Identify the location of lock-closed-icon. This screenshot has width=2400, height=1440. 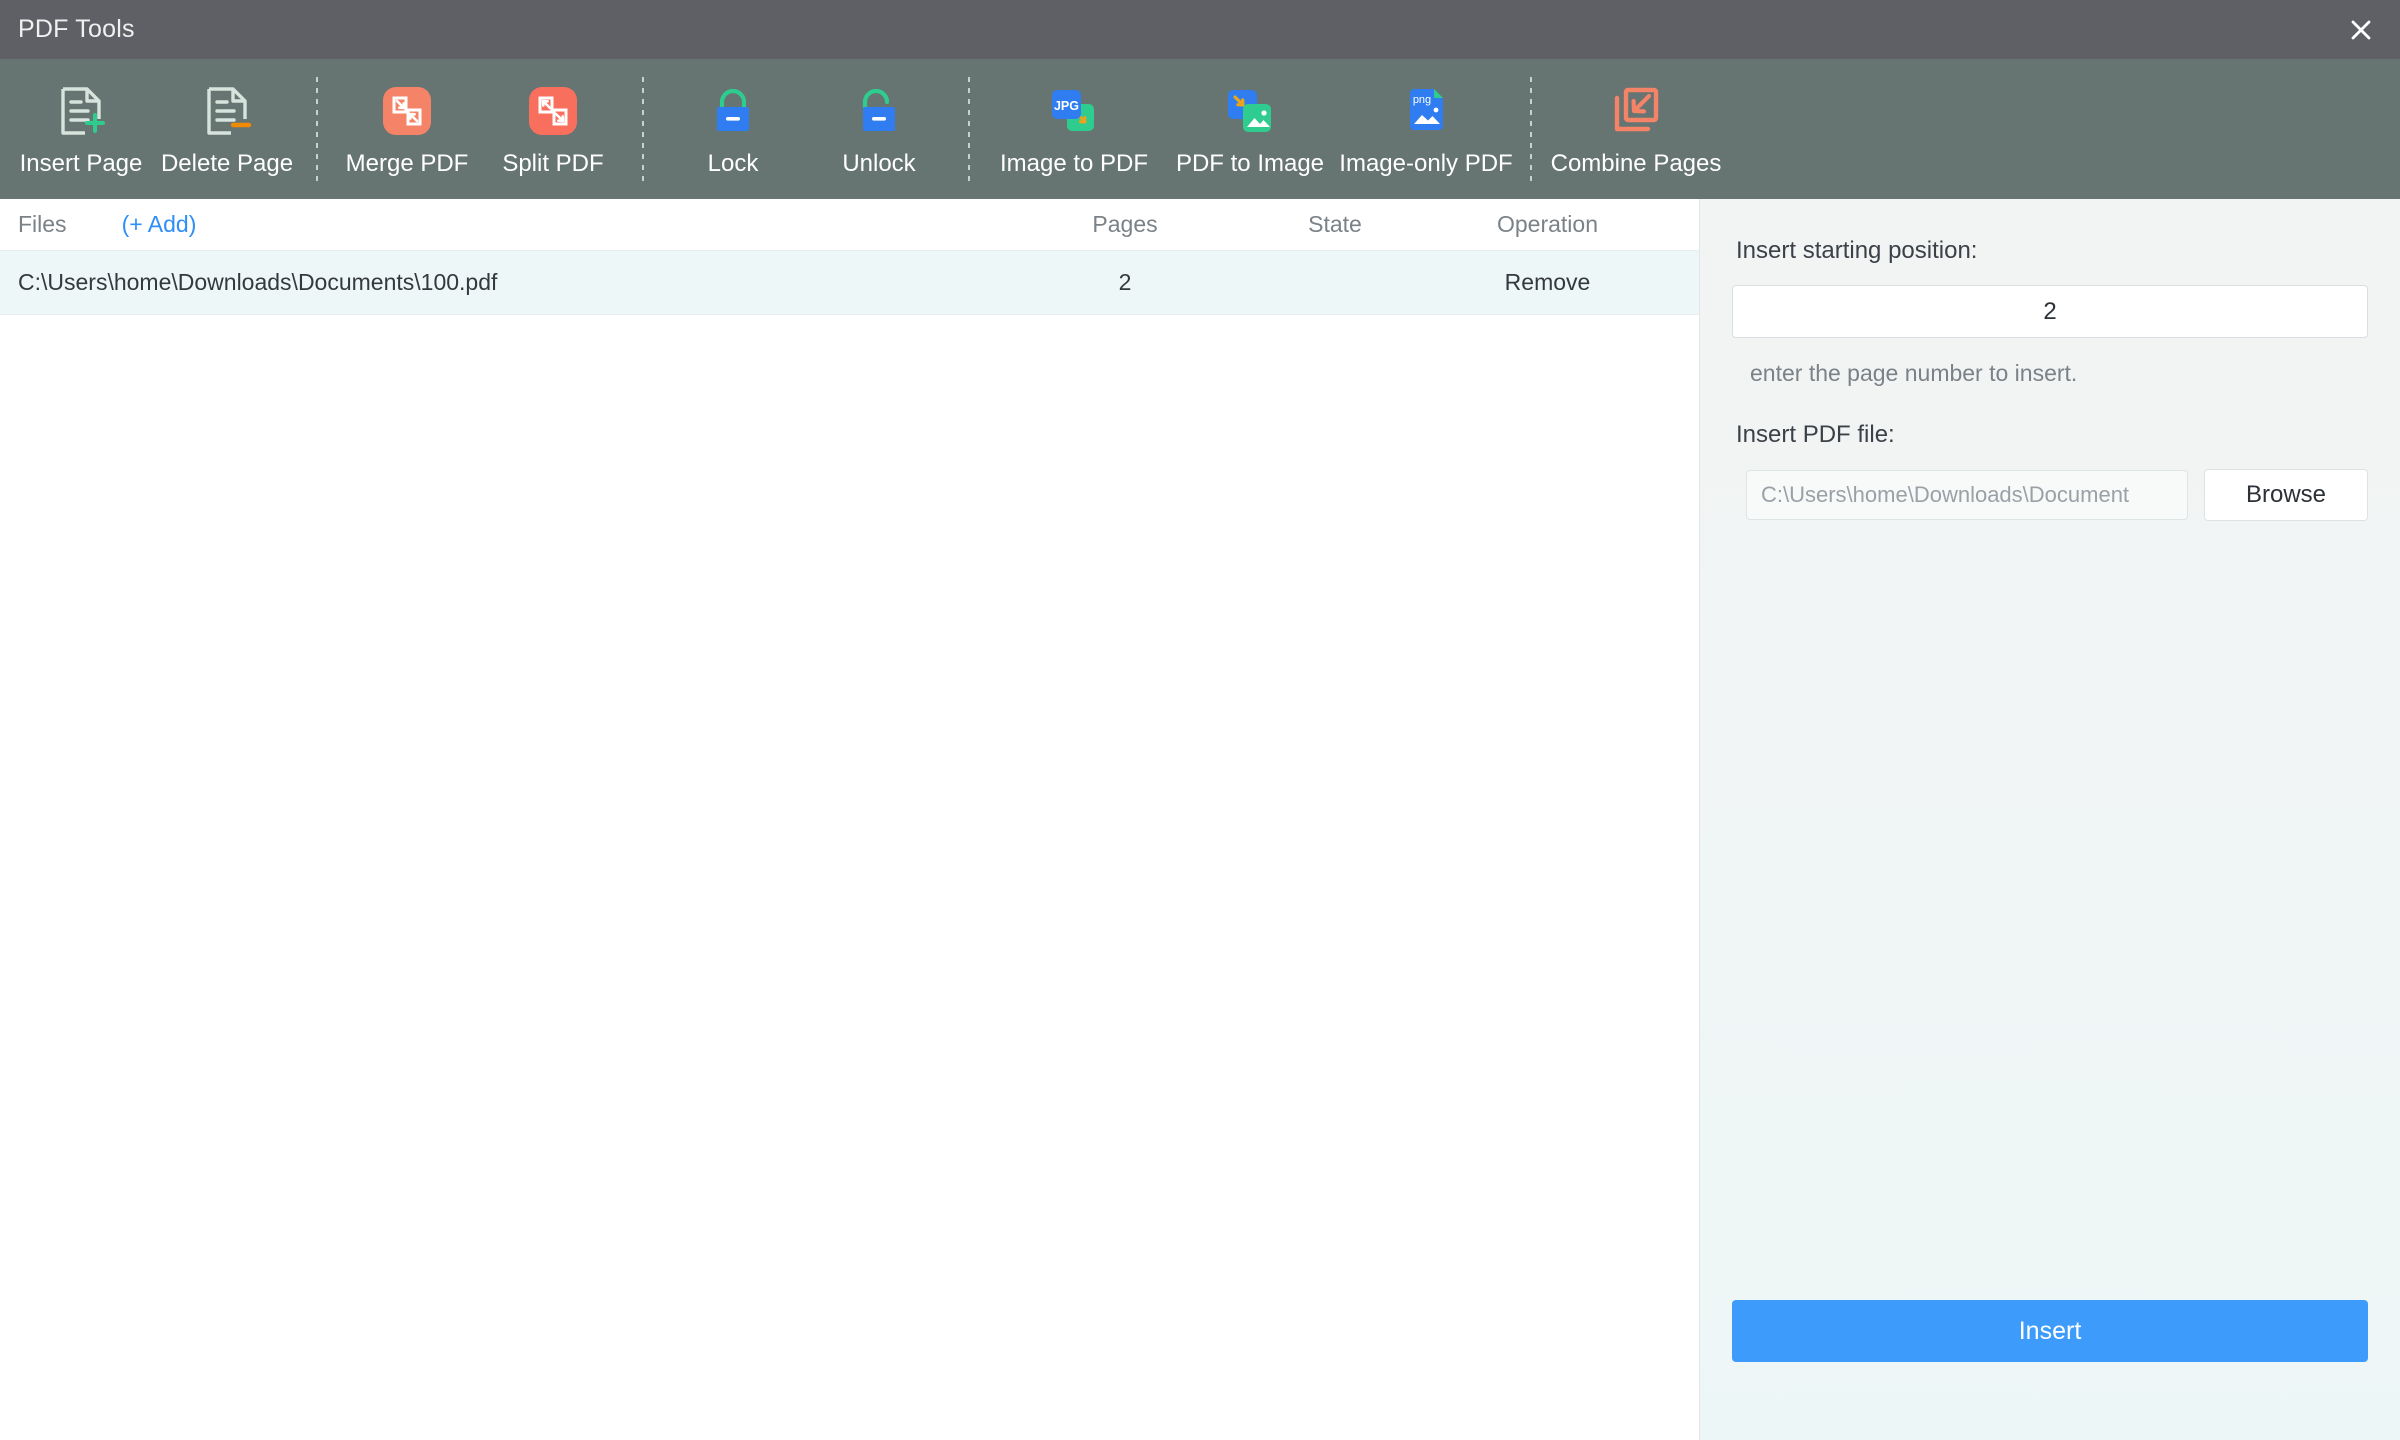
(733, 111).